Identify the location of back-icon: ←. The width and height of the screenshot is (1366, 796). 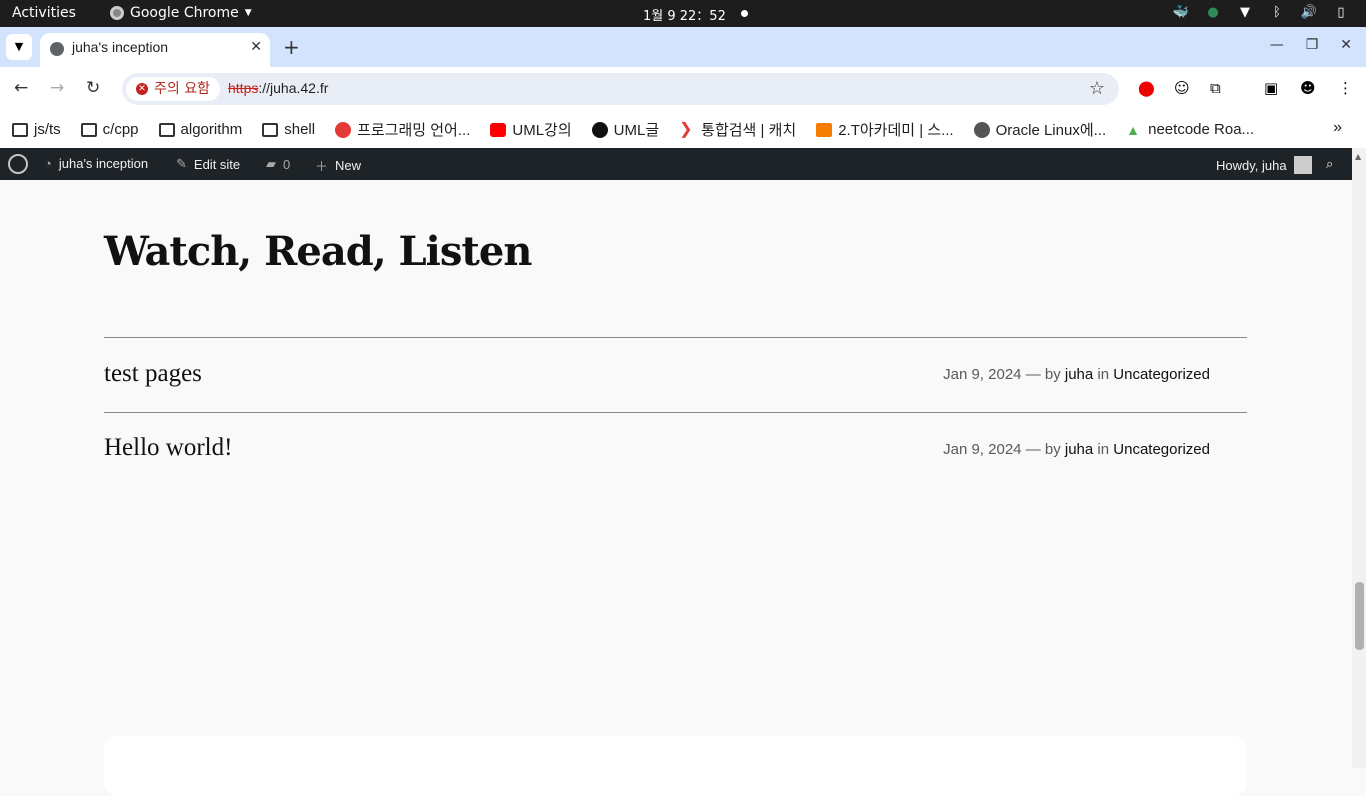
(21, 88).